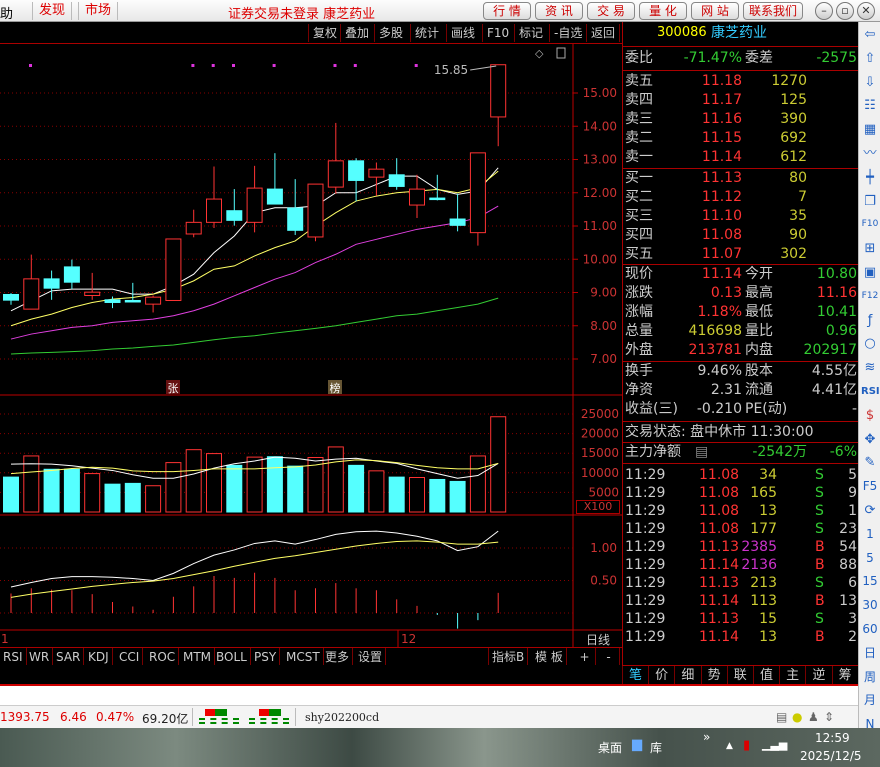 The height and width of the screenshot is (767, 880). I want to click on desktop-toolbar: 桌面, so click(610, 747).